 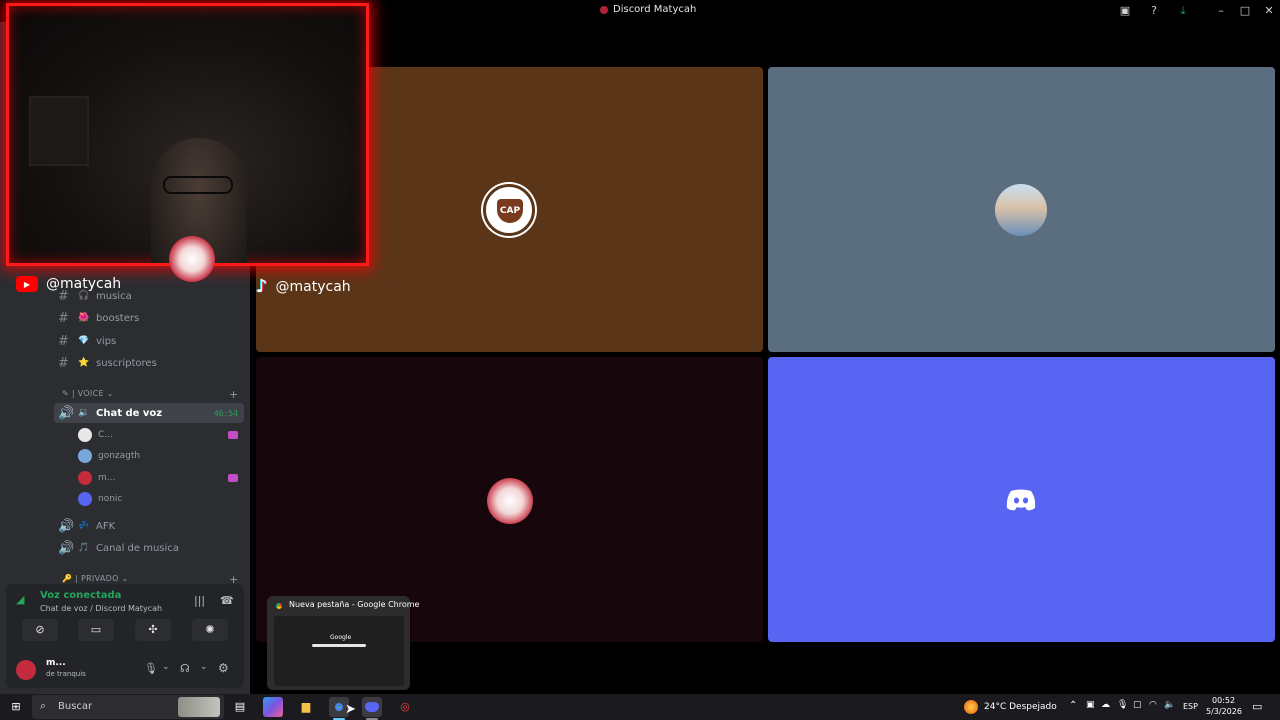 I want to click on pencil-icon: ✎, so click(x=67, y=393).